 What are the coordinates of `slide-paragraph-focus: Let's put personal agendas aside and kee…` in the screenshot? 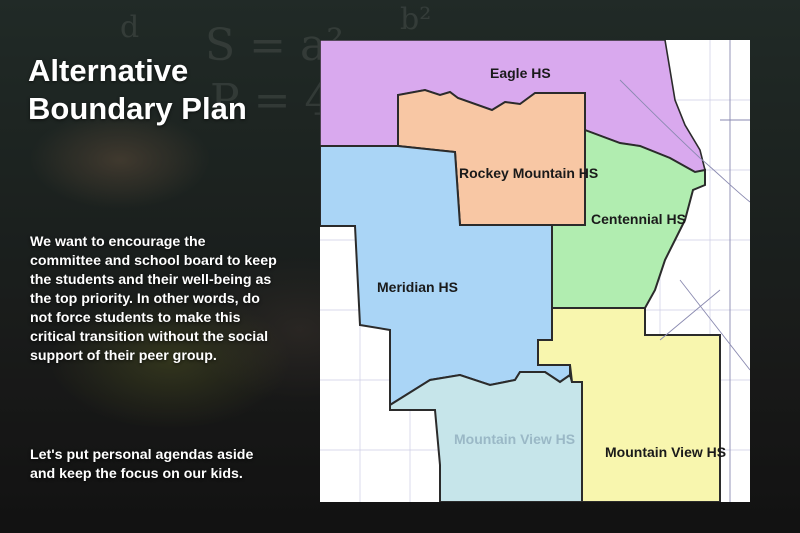 It's located at (142, 464).